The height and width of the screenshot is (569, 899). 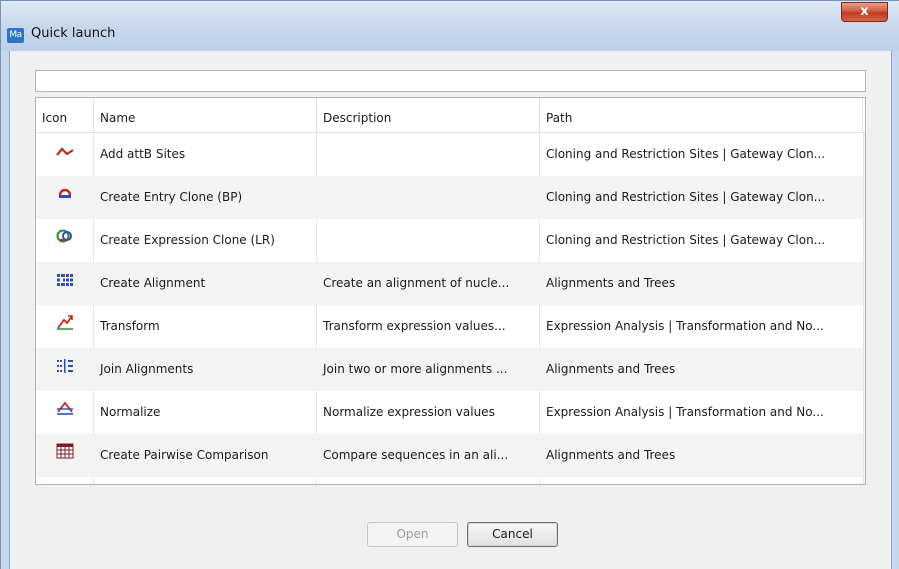 I want to click on normalize-icon, so click(x=65, y=412).